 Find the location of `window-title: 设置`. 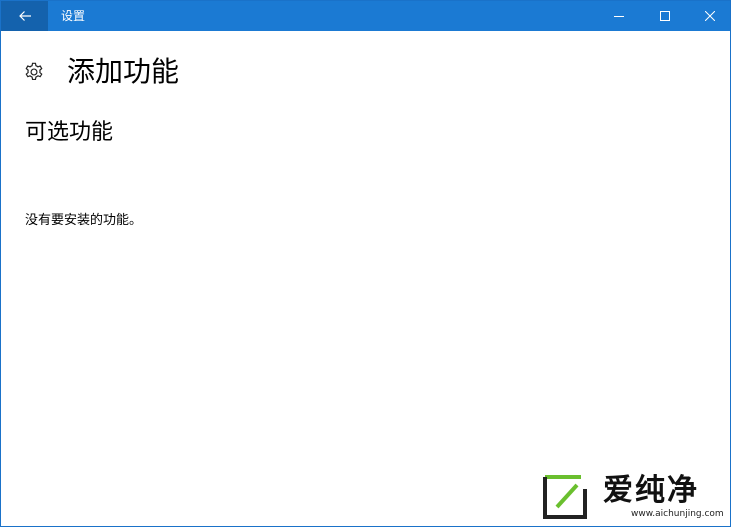

window-title: 设置 is located at coordinates (73, 16).